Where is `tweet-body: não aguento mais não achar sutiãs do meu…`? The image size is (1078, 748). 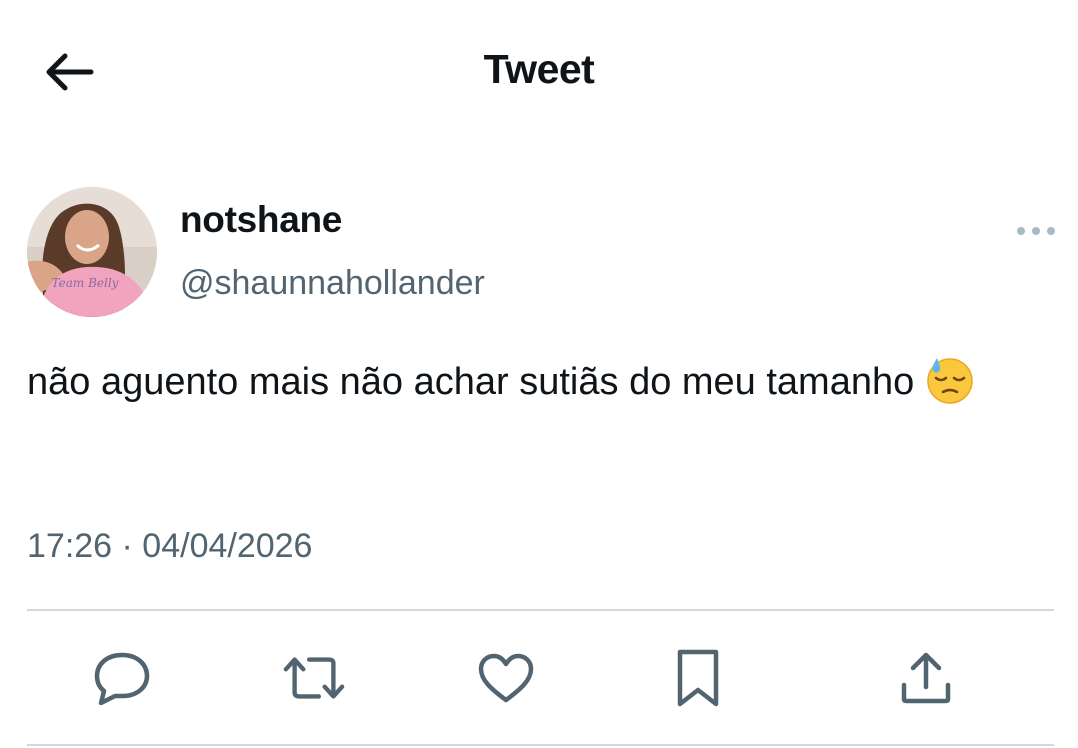 tweet-body: não aguento mais não achar sutiãs do meu… is located at coordinates (471, 382).